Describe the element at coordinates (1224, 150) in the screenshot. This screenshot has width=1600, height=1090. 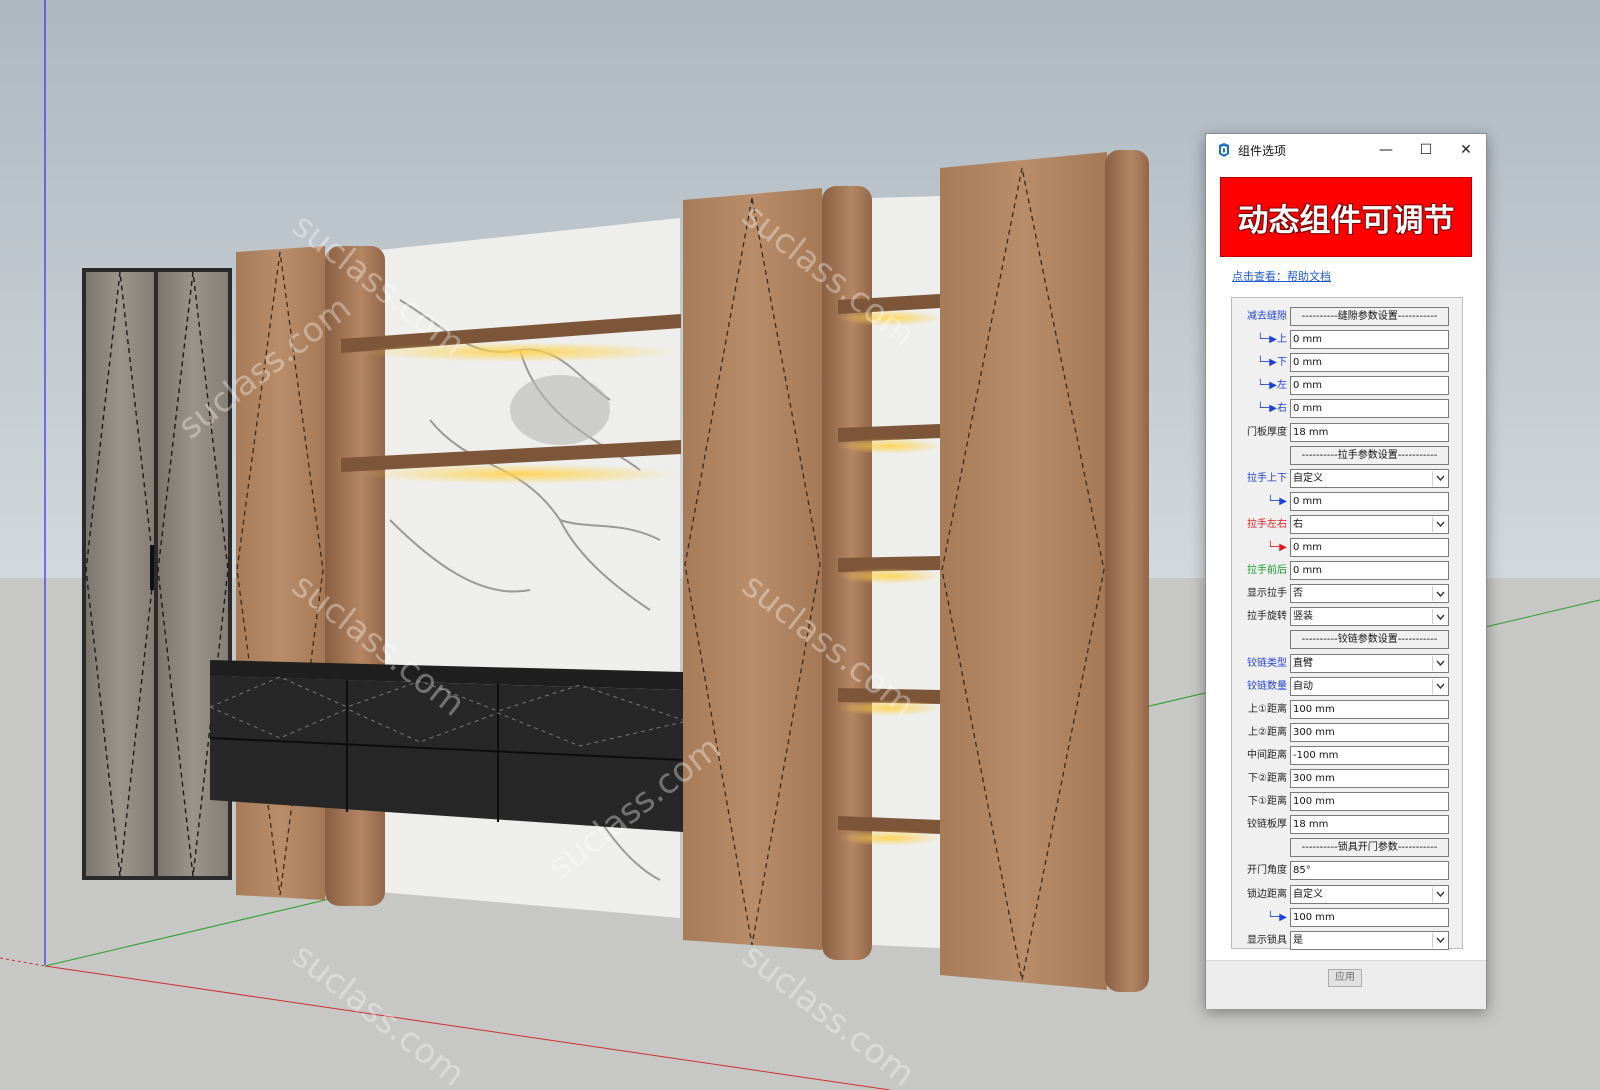
I see `sketchup-app-icon` at that location.